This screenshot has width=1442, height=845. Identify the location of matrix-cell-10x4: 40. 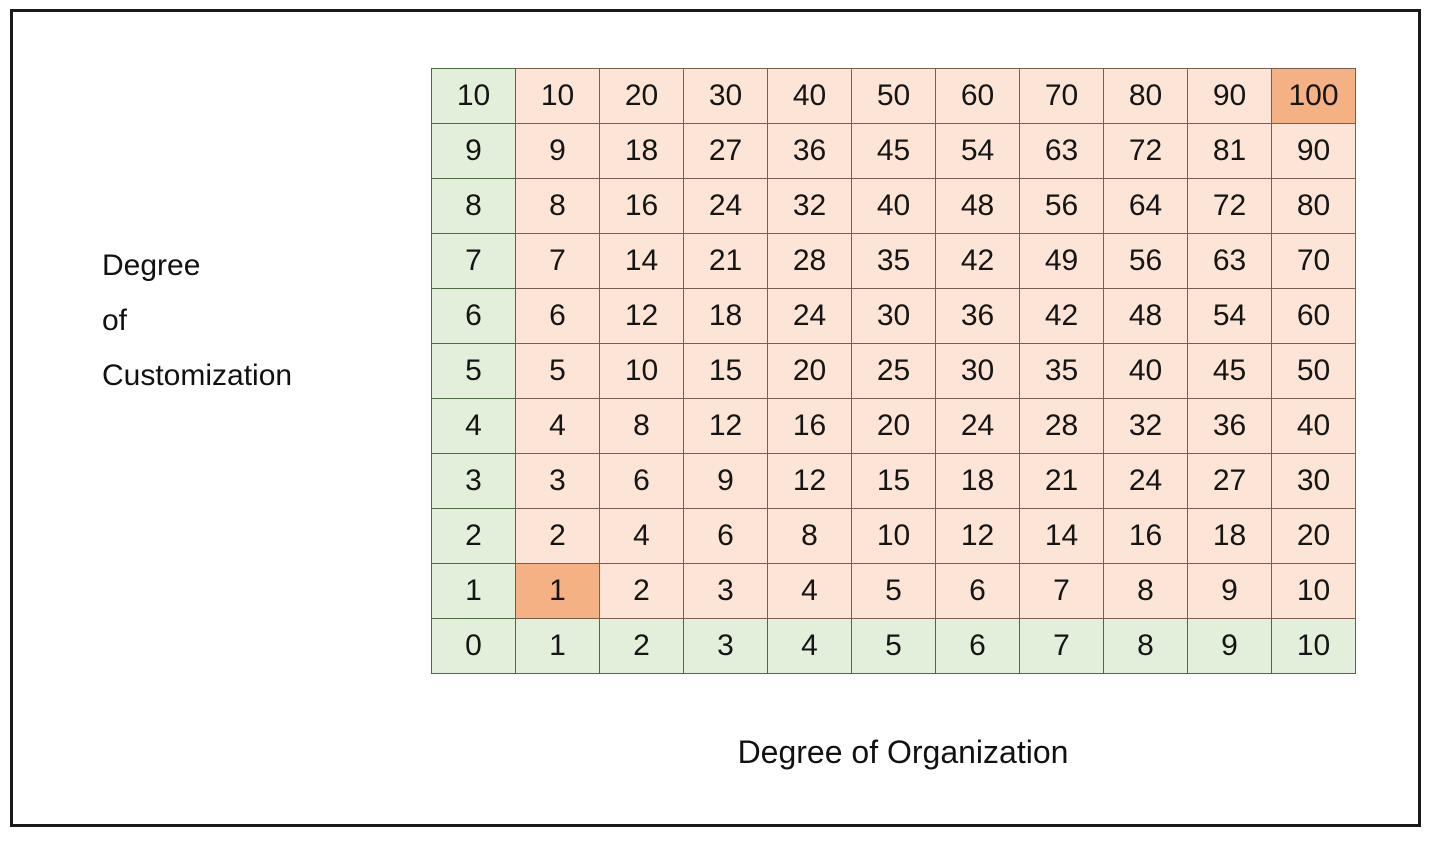
(809, 96).